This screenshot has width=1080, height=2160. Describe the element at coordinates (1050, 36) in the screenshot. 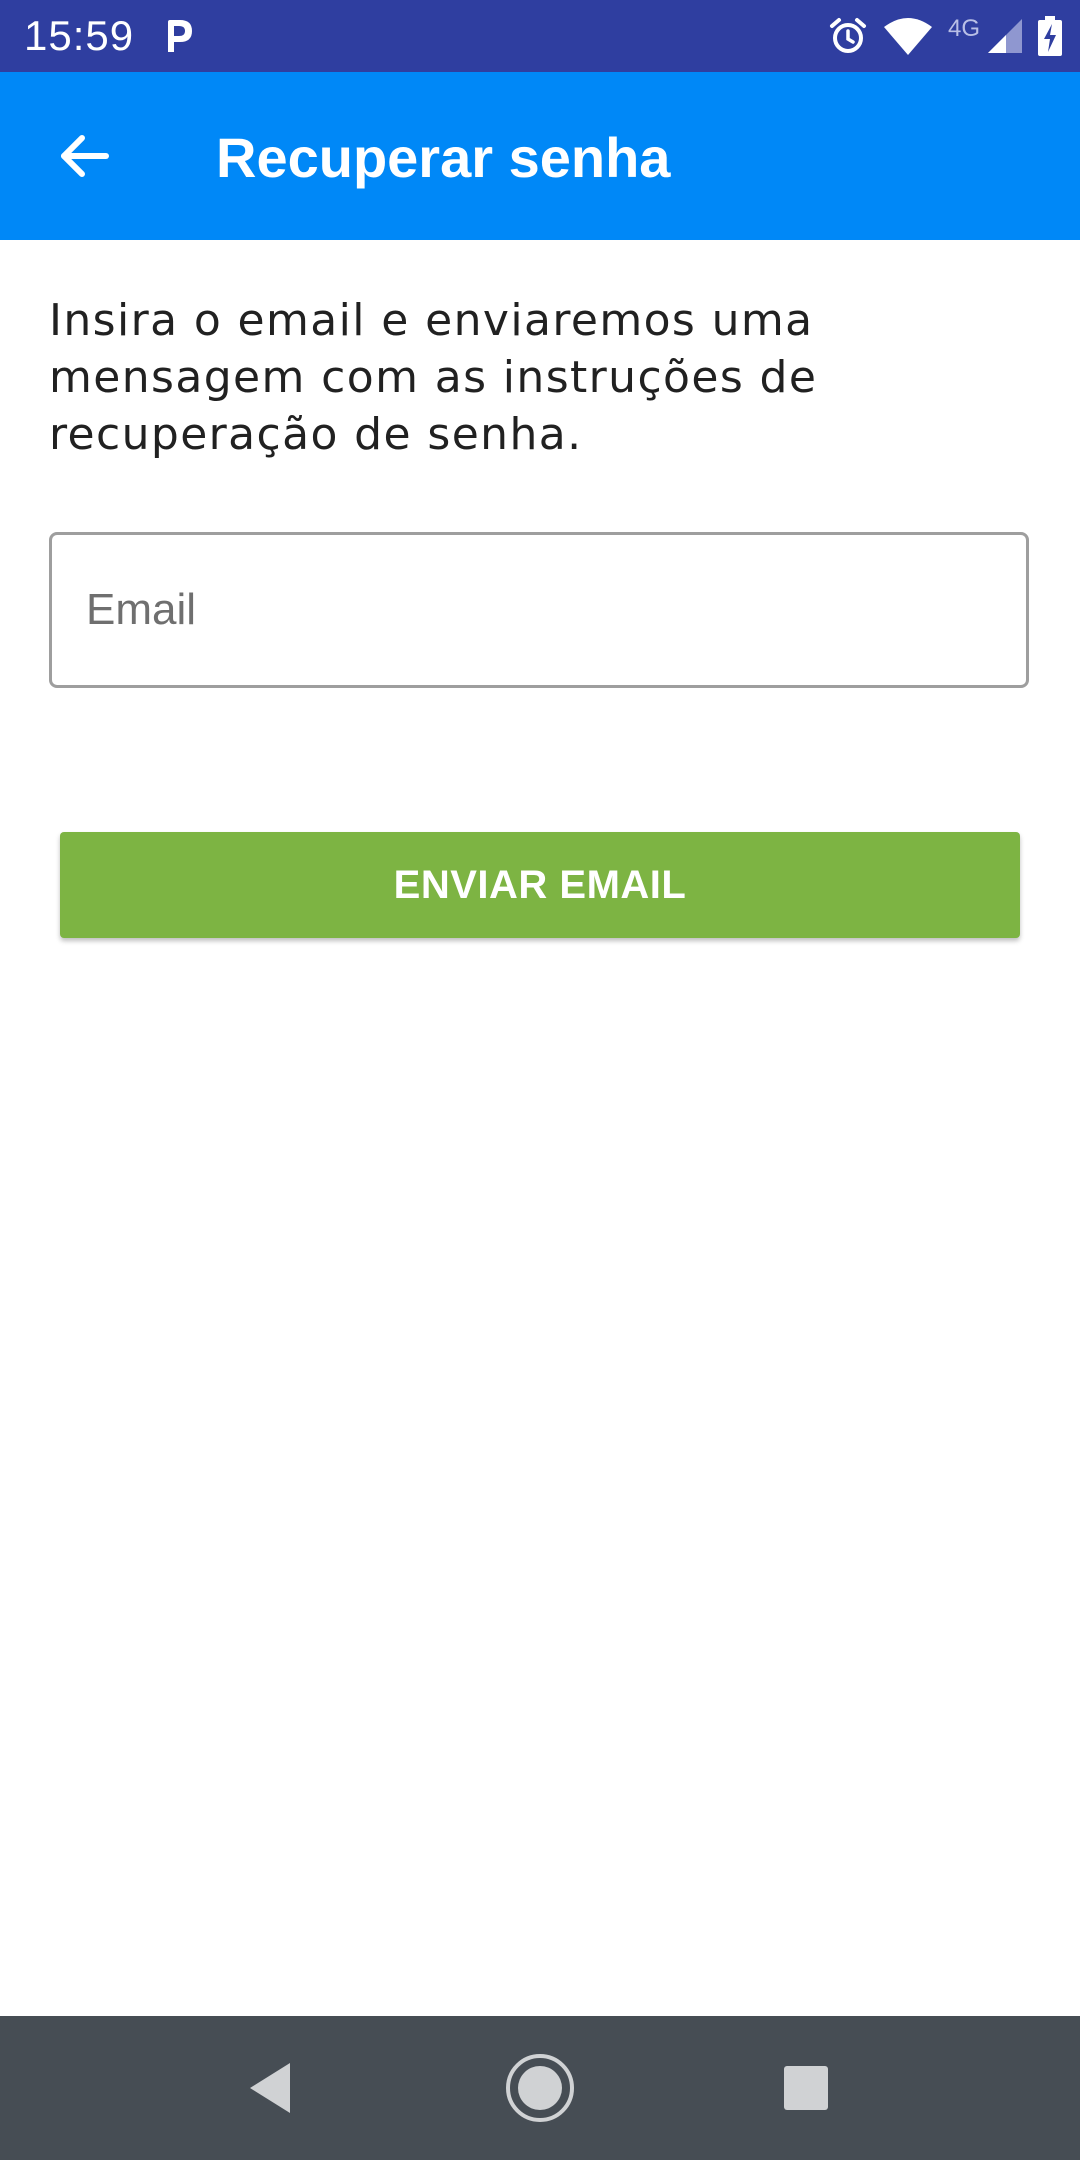

I see `battery-charging-icon` at that location.